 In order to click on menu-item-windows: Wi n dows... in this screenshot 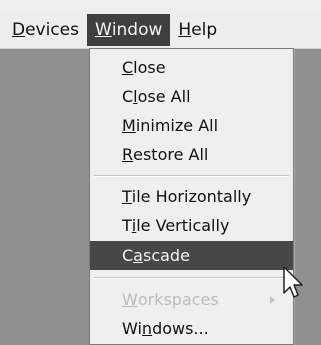, I will do `click(191, 328)`.